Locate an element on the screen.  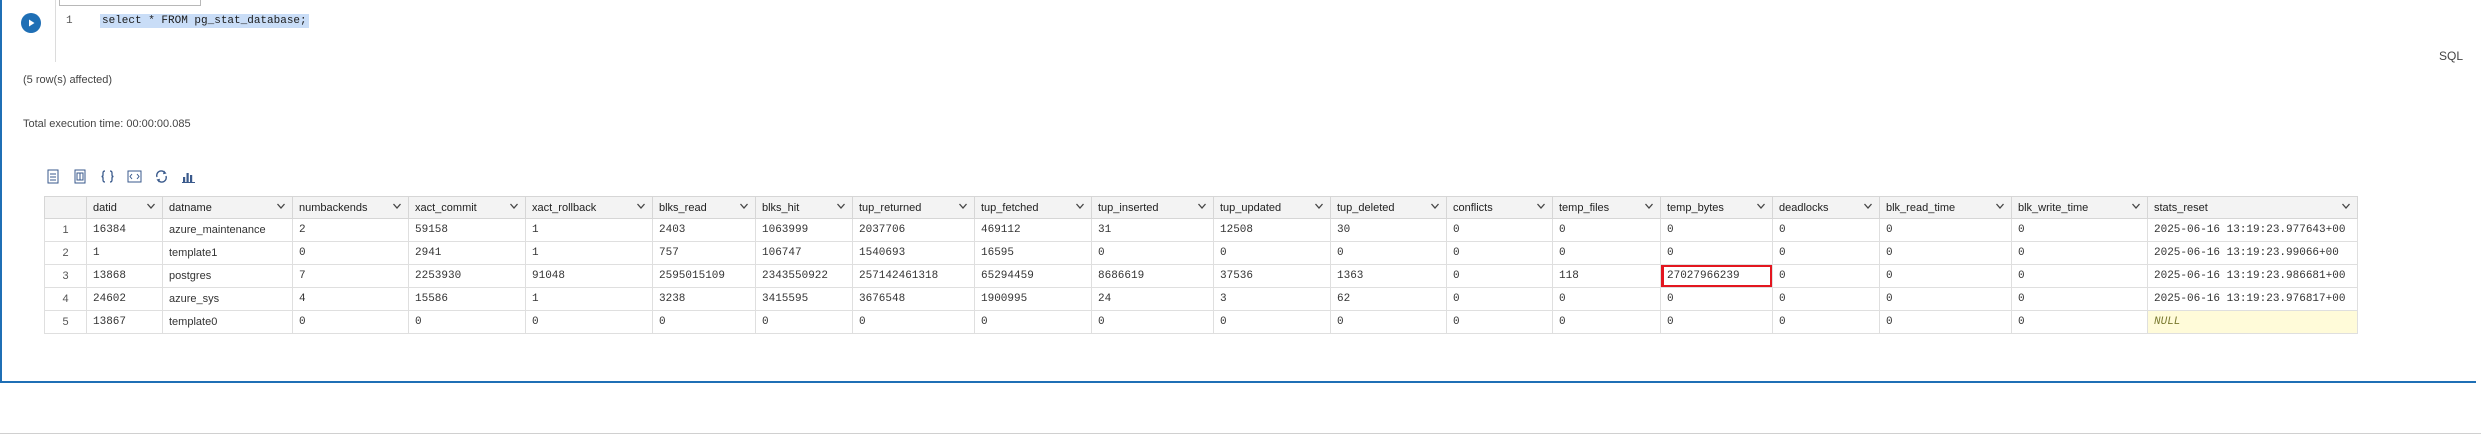
table-cell: 24 is located at coordinates (1152, 299).